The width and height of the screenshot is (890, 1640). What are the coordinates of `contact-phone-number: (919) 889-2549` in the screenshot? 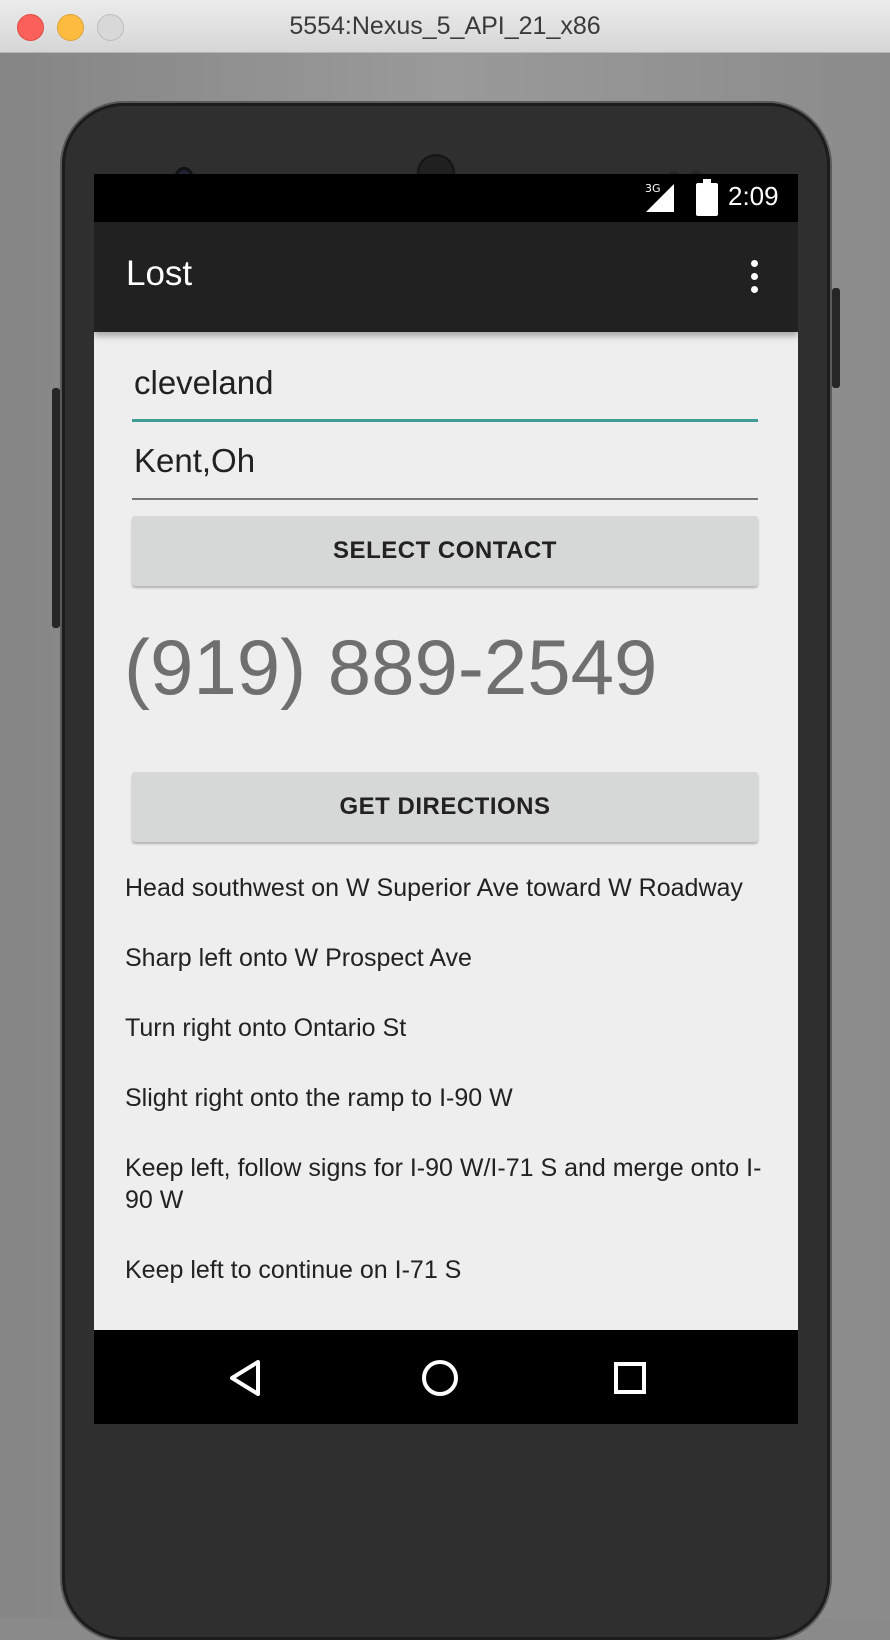 It's located at (391, 667).